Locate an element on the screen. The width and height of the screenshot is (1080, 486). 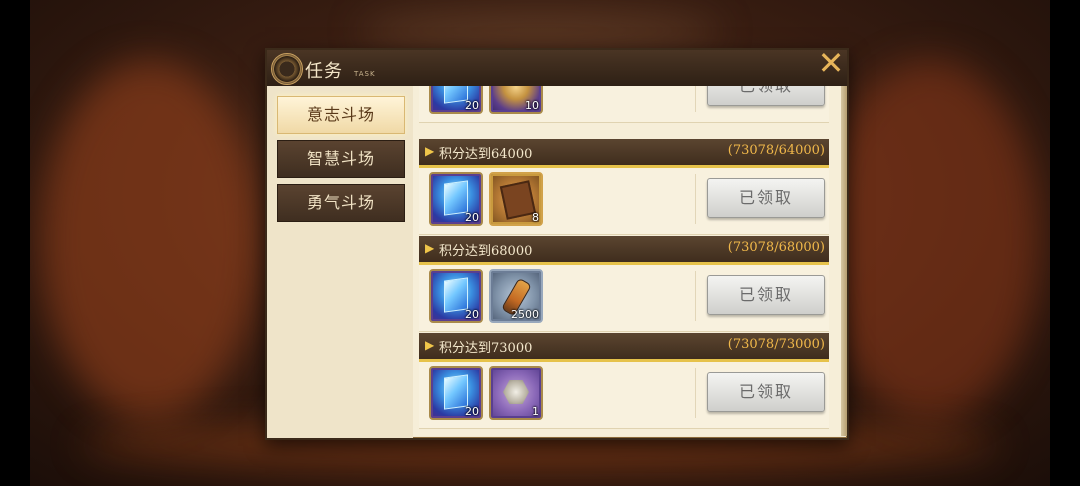
task-progress: (73078/68000) is located at coordinates (776, 247).